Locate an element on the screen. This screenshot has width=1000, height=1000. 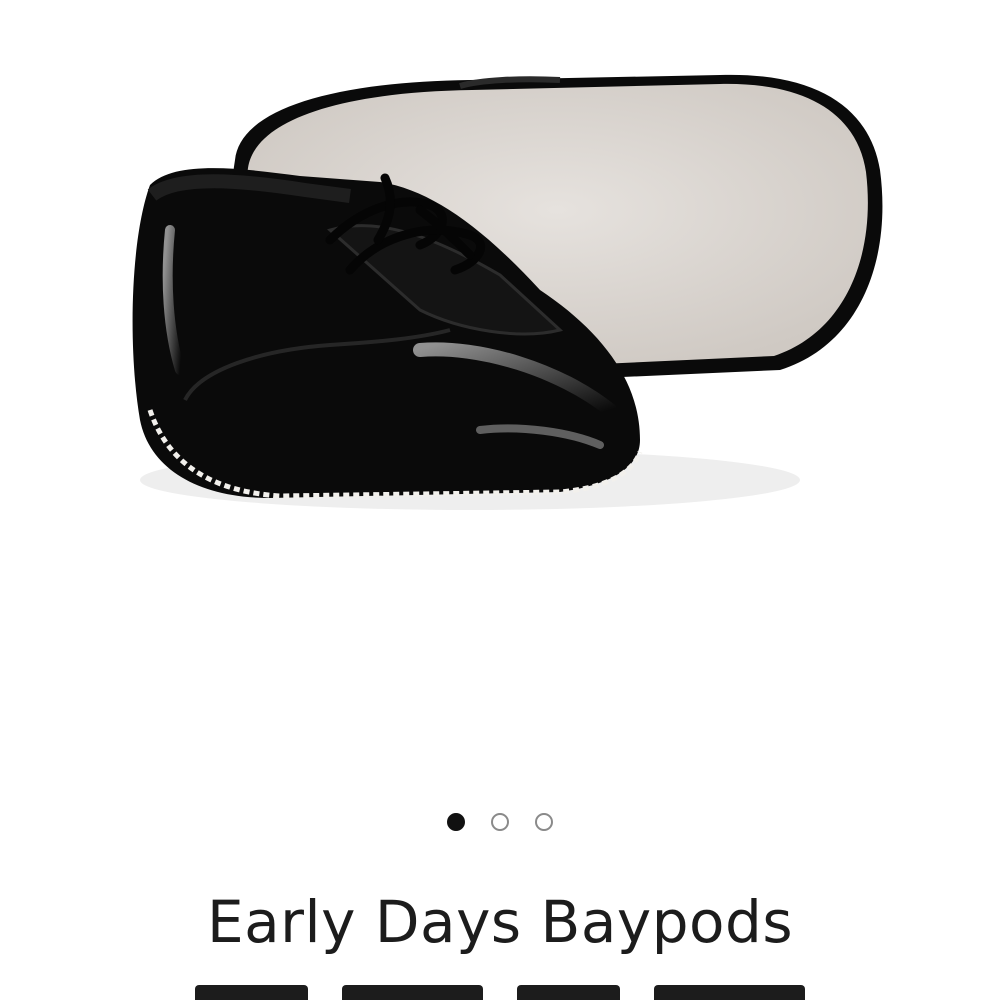
product-title: Early Days Baypods is located at coordinates (500, 922).